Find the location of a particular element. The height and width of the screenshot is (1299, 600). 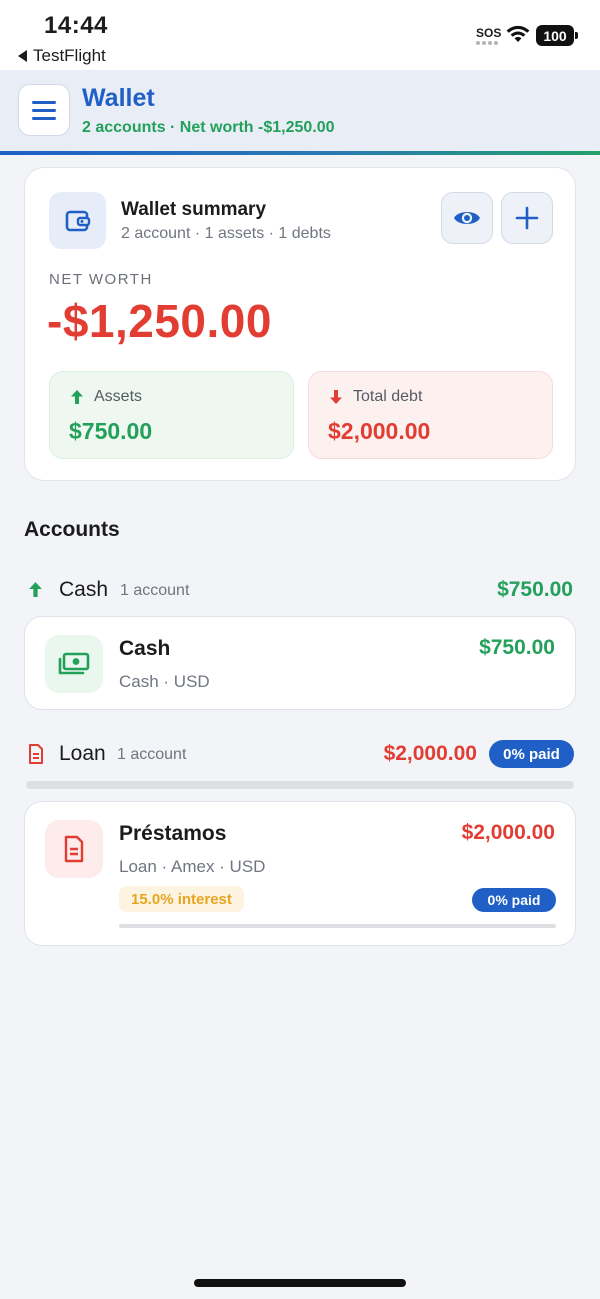

net-worth-label: NET WORTH is located at coordinates (101, 279).